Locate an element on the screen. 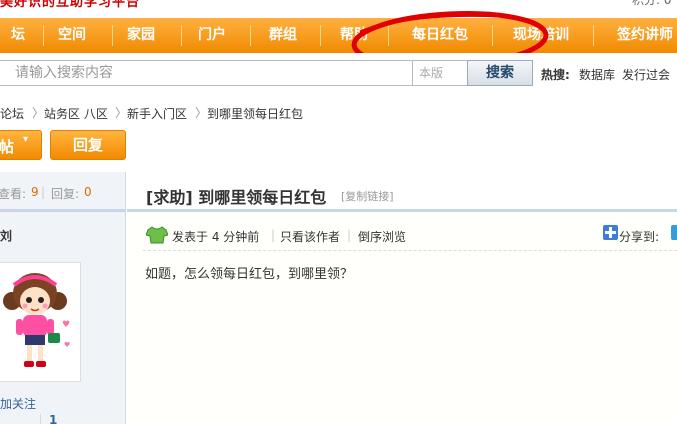 This screenshot has width=677, height=427. hot-link-issuance: 发行过会 is located at coordinates (646, 74).